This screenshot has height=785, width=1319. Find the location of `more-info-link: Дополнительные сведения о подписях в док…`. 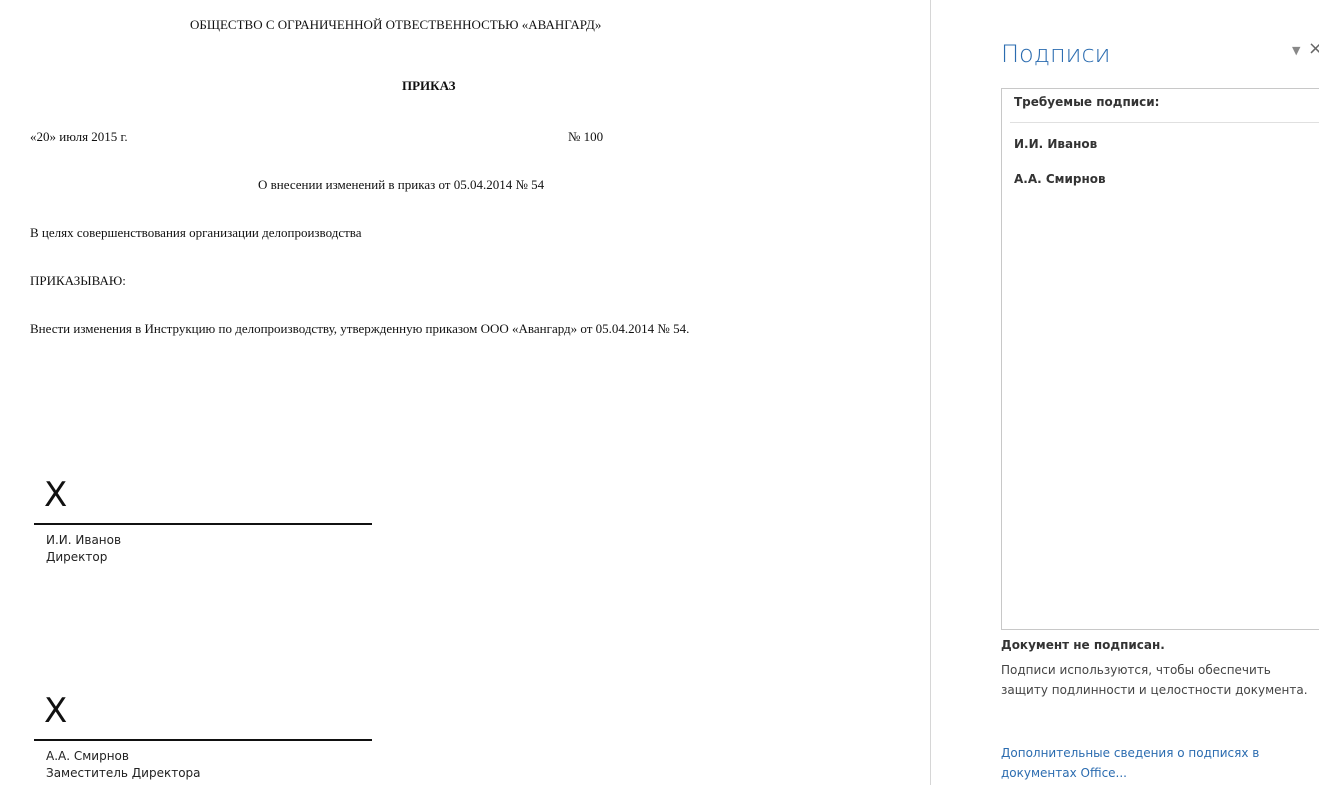

more-info-link: Дополнительные сведения о подписях в док… is located at coordinates (1160, 763).